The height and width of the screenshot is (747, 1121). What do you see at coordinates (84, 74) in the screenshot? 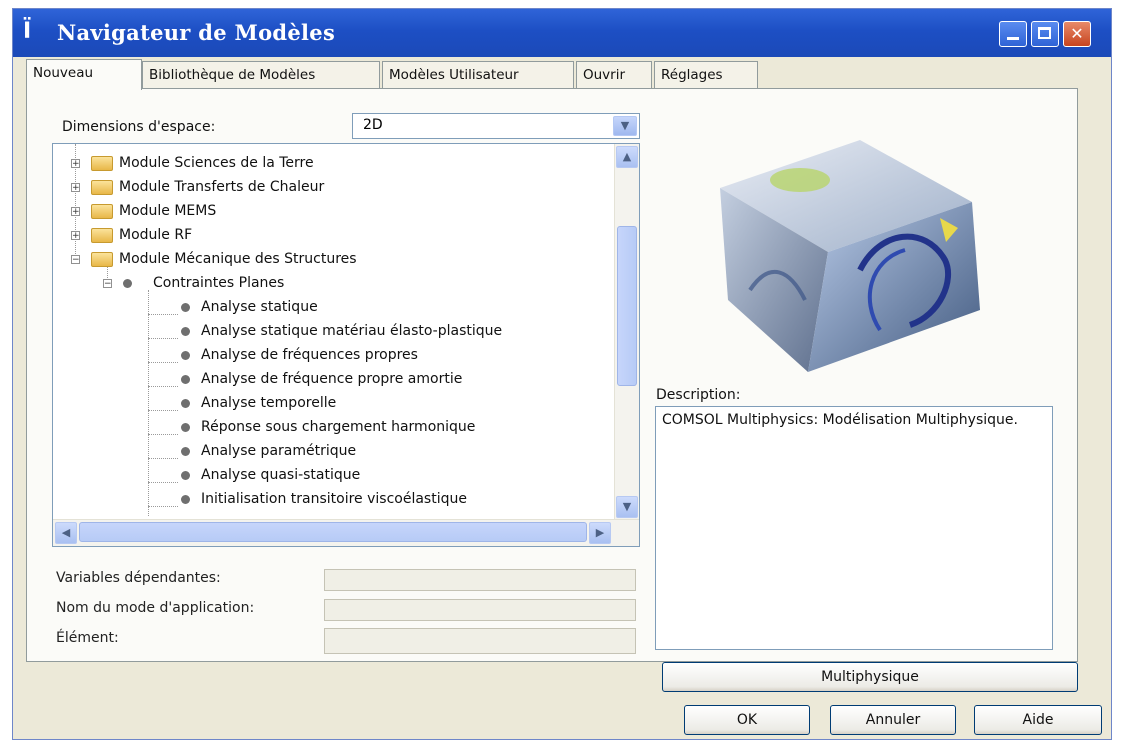
I see `tab-nouveau: Nouveau` at bounding box center [84, 74].